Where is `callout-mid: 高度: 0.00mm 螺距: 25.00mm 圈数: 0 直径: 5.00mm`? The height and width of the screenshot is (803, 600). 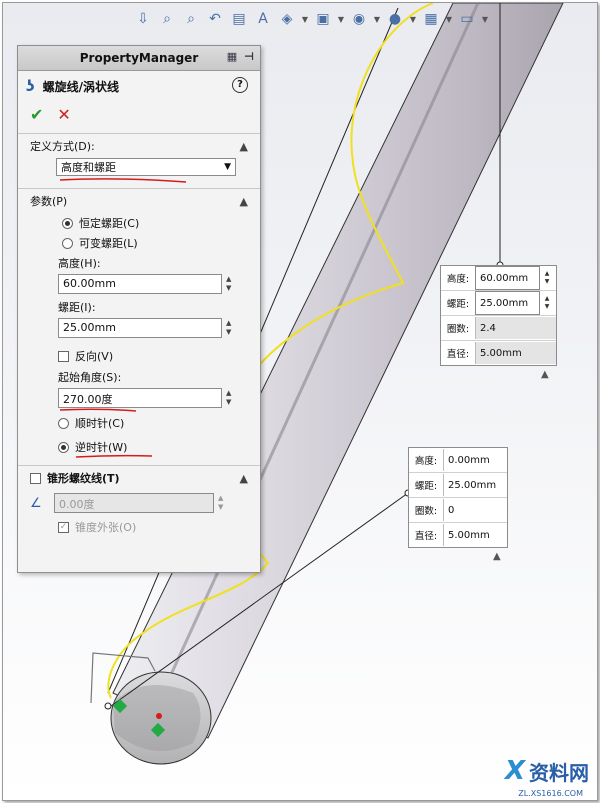 callout-mid: 高度: 0.00mm 螺距: 25.00mm 圈数: 0 直径: 5.00mm is located at coordinates (458, 497).